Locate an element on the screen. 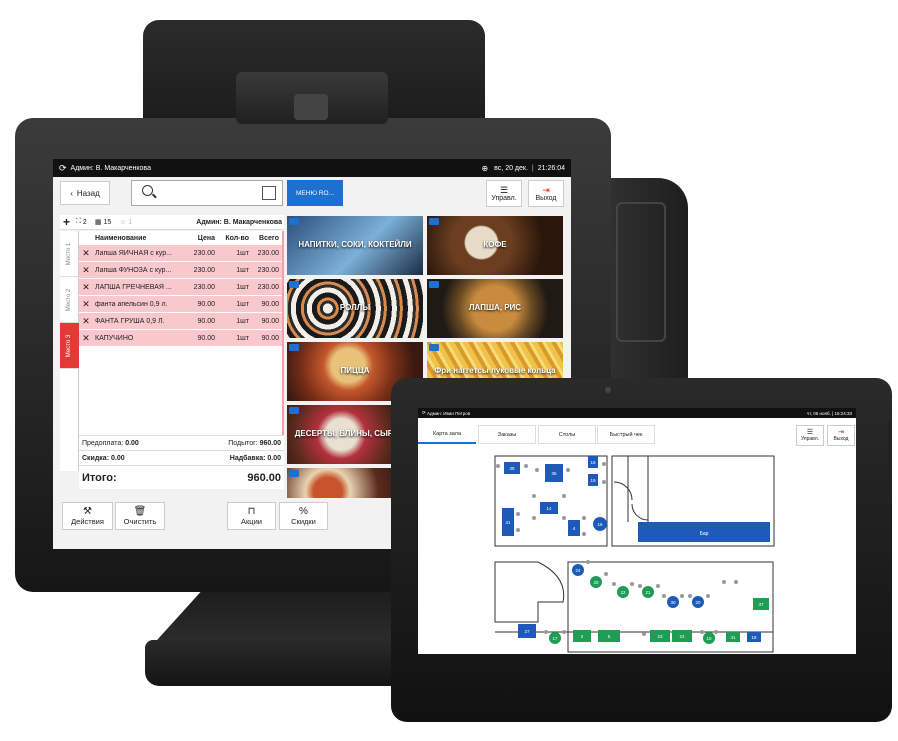  add-seat-button: + is located at coordinates (66, 222).